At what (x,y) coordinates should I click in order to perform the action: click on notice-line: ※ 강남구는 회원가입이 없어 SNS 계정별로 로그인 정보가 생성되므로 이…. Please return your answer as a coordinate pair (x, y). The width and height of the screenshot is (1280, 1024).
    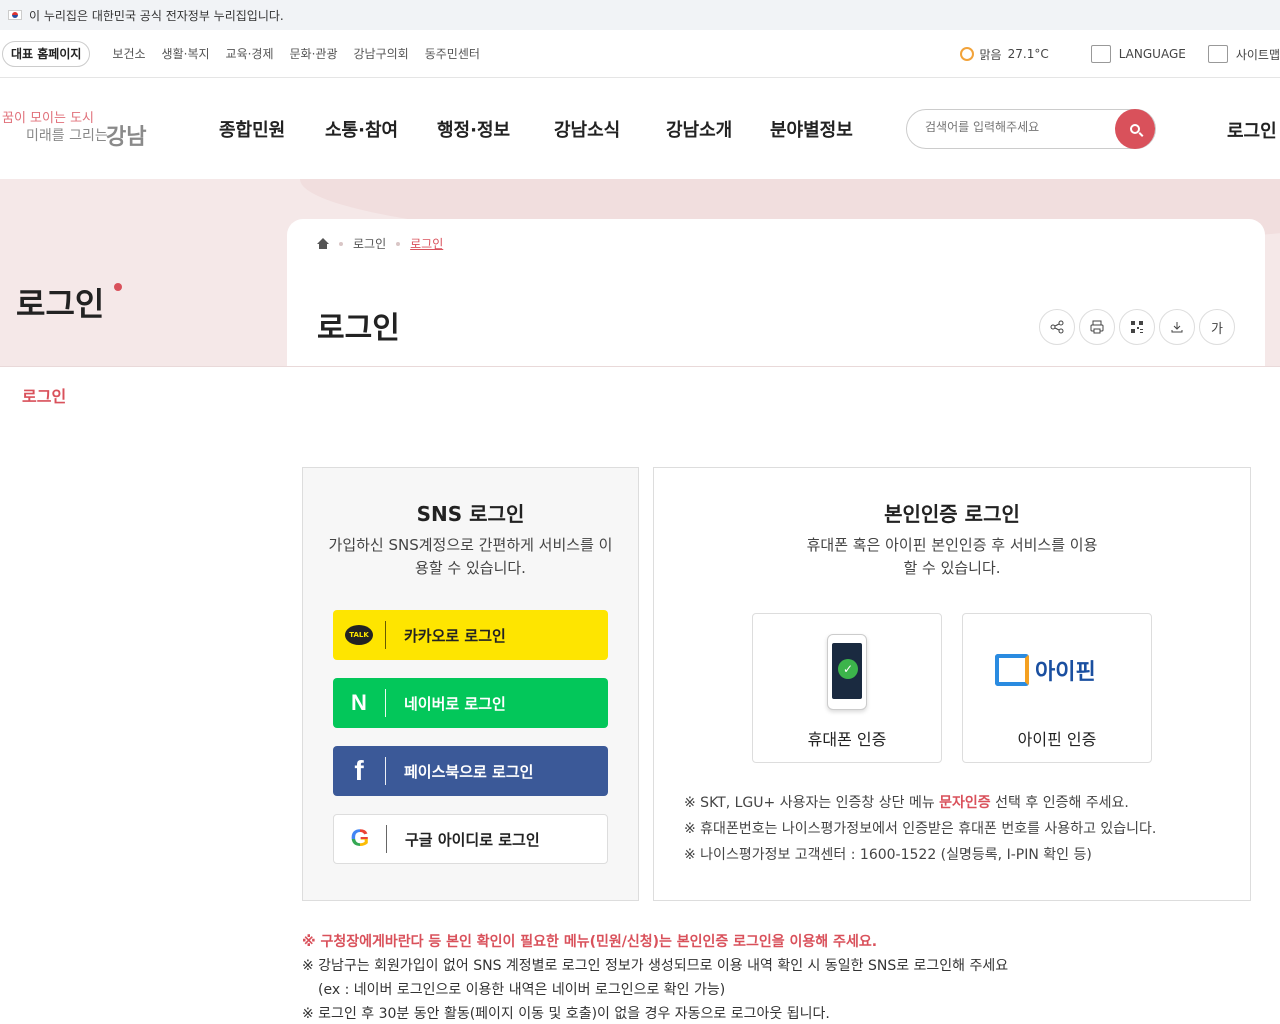
    Looking at the image, I should click on (655, 966).